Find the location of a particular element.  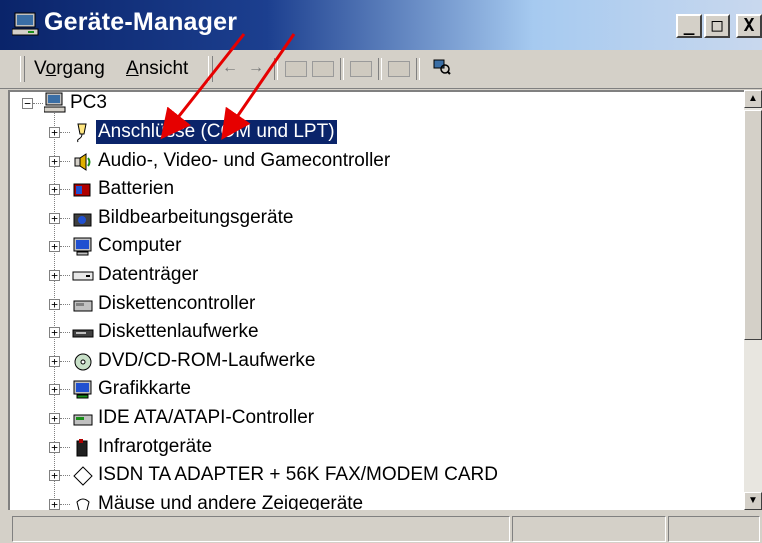

tree-item: + Diskettenlaufwerke is located at coordinates (380, 334).